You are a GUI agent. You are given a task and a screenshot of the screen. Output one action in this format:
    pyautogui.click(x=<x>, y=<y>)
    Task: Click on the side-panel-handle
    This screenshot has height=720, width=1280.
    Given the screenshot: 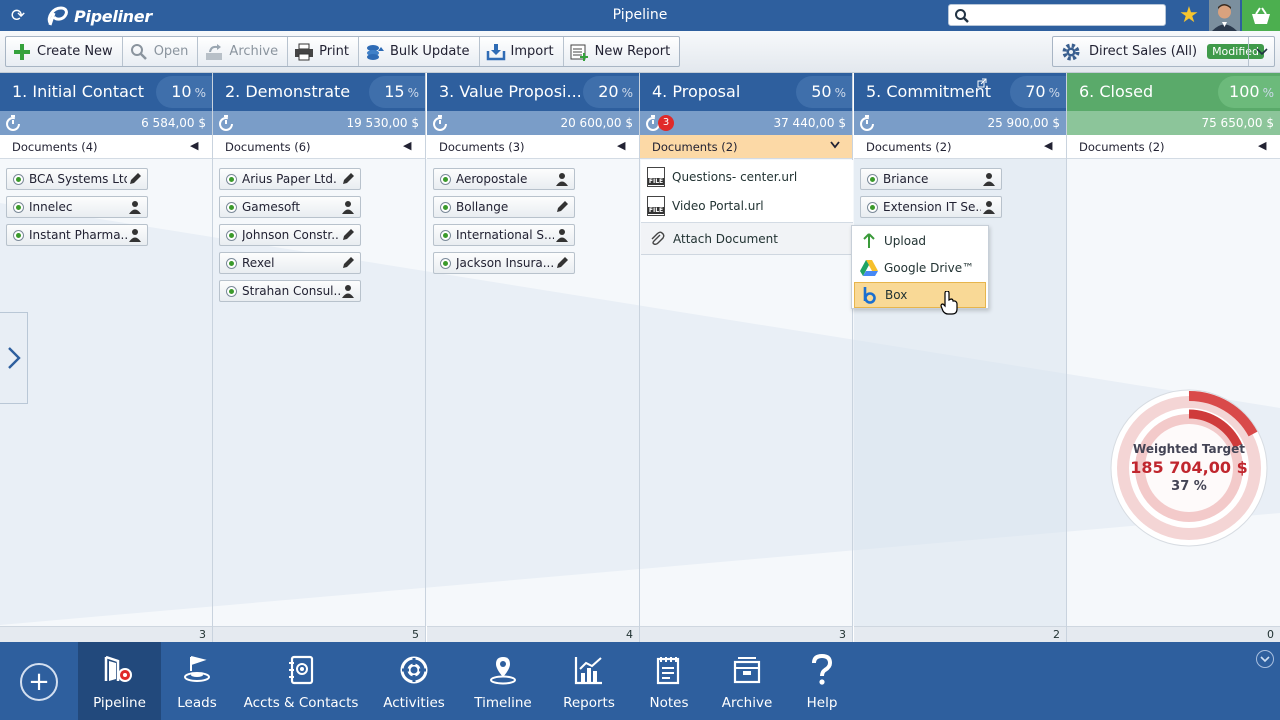 What is the action you would take?
    pyautogui.click(x=14, y=358)
    